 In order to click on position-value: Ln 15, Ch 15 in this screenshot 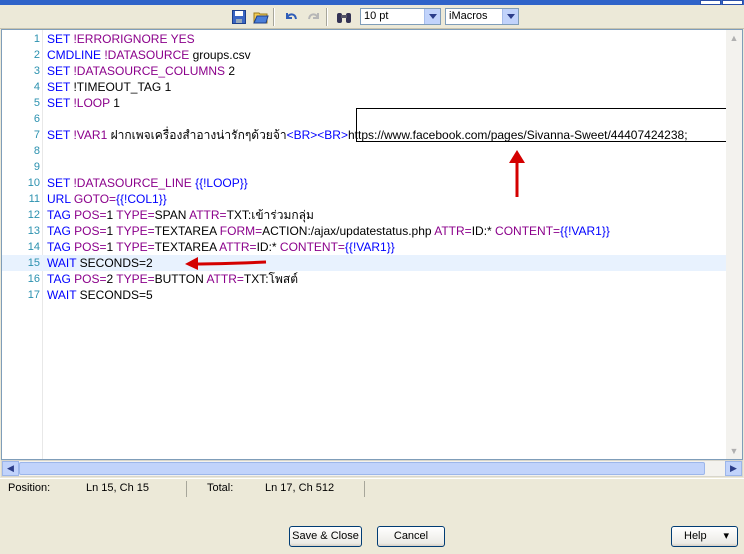, I will do `click(117, 488)`.